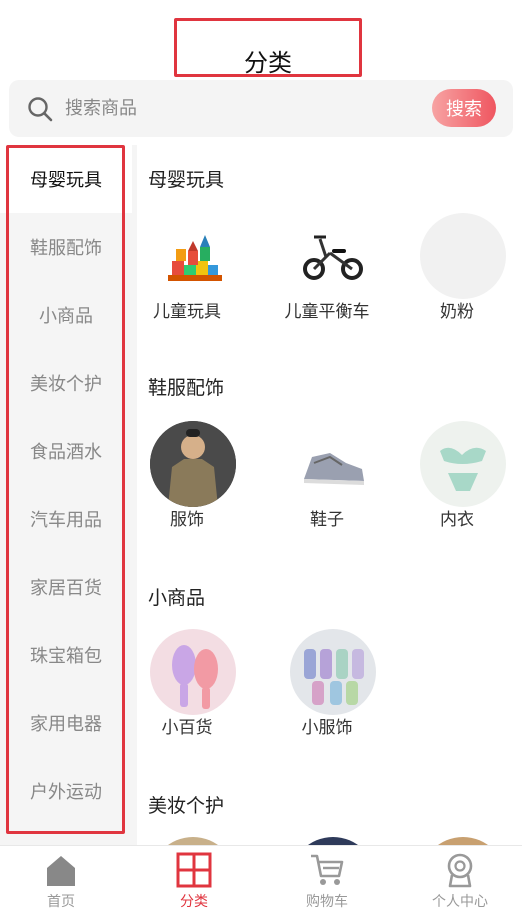  What do you see at coordinates (40, 109) in the screenshot?
I see `search-icon` at bounding box center [40, 109].